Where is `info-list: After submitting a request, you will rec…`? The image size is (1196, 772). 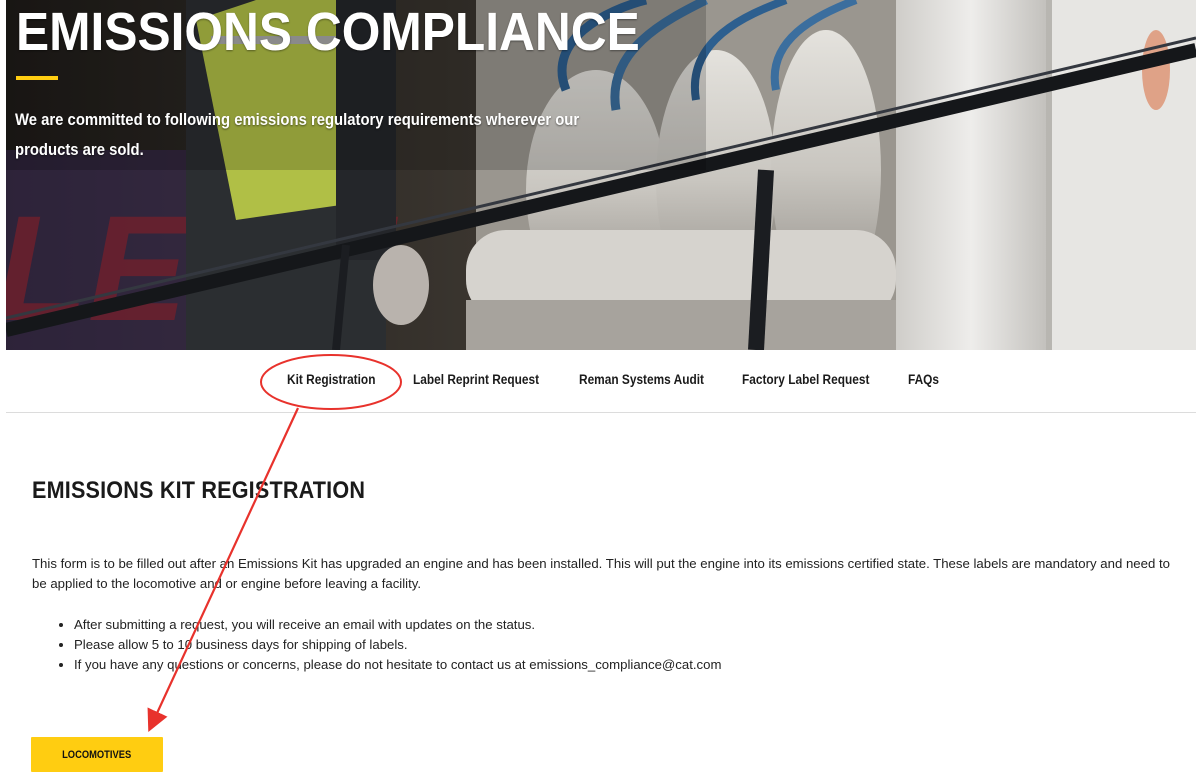 info-list: After submitting a request, you will rec… is located at coordinates (376, 645).